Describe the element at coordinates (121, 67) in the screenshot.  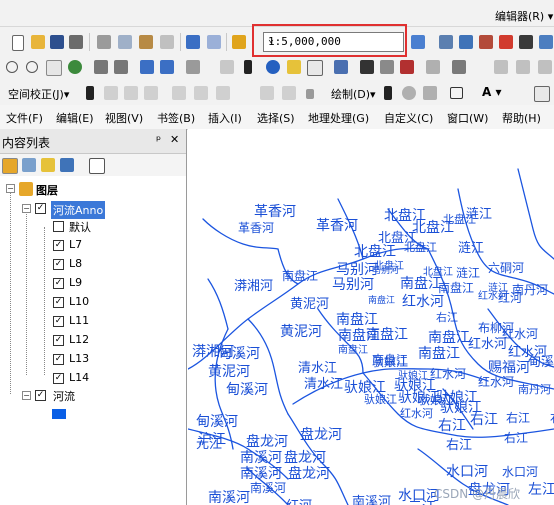
I see `fixed-zoom-out-icon` at that location.